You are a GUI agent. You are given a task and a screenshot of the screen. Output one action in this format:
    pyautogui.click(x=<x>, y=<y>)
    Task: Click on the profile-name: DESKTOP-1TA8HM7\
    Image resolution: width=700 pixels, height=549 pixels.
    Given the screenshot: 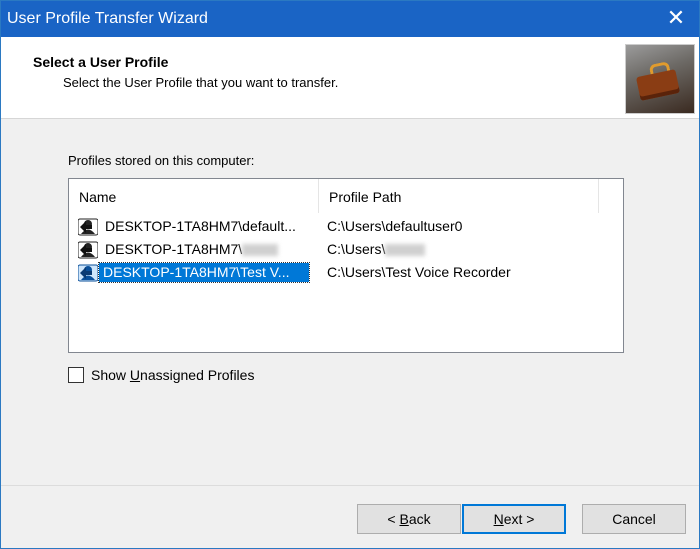 What is the action you would take?
    pyautogui.click(x=191, y=249)
    